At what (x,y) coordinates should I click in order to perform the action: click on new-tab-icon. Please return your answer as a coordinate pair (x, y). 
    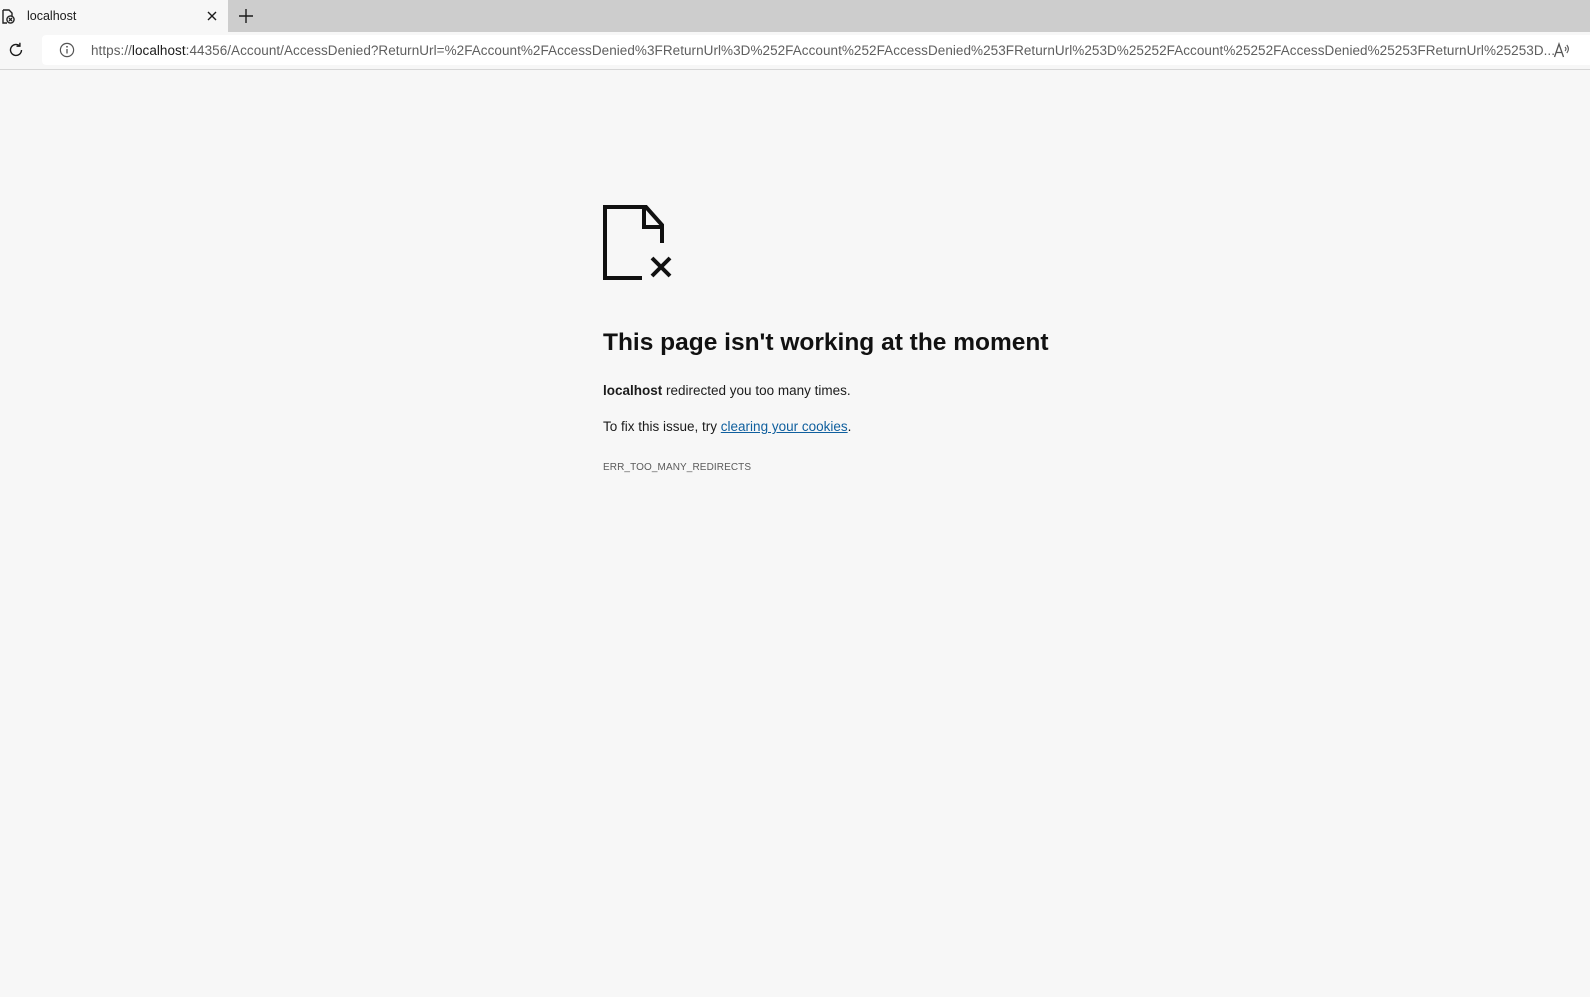
    Looking at the image, I should click on (246, 16).